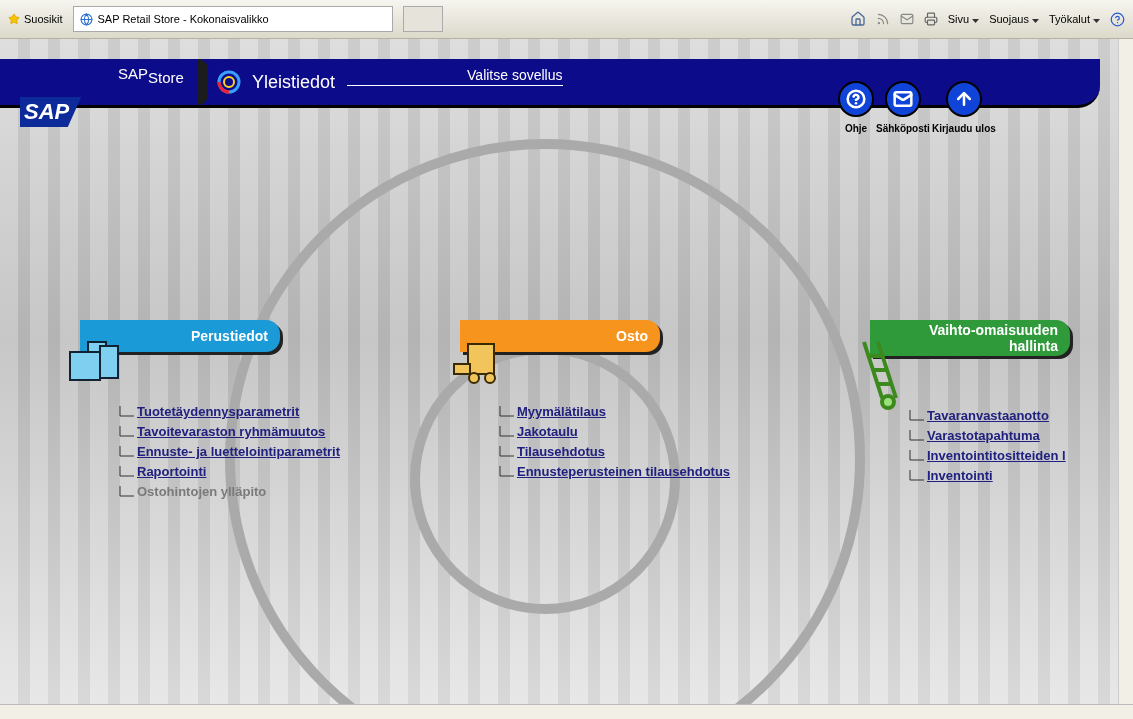  What do you see at coordinates (43, 19) in the screenshot?
I see `favorites-button: Suosikit` at bounding box center [43, 19].